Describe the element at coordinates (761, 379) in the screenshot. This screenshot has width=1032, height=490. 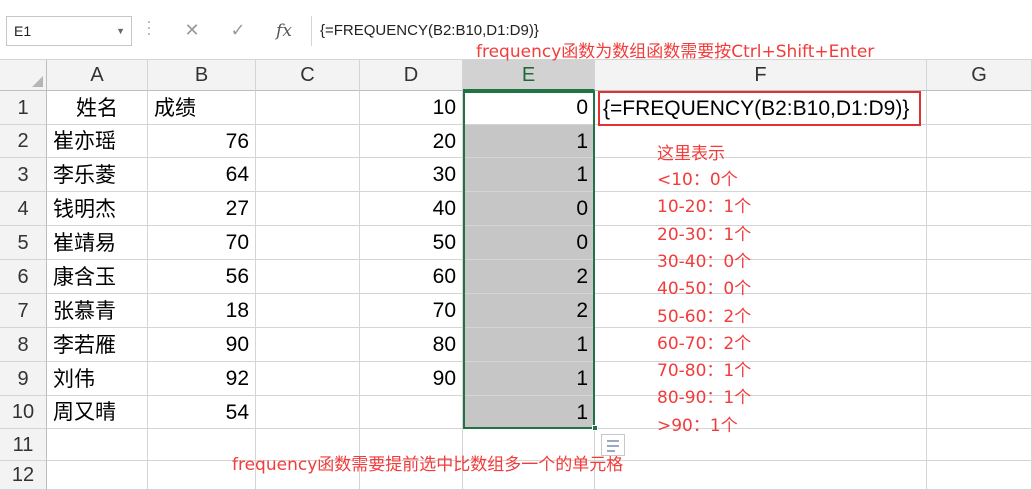
I see `cell-f9` at that location.